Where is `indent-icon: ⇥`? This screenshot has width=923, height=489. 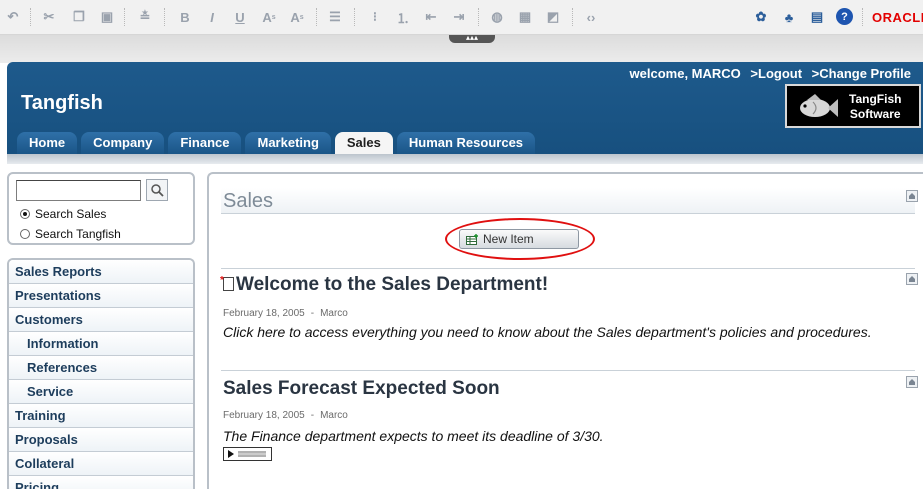 indent-icon: ⇥ is located at coordinates (459, 17).